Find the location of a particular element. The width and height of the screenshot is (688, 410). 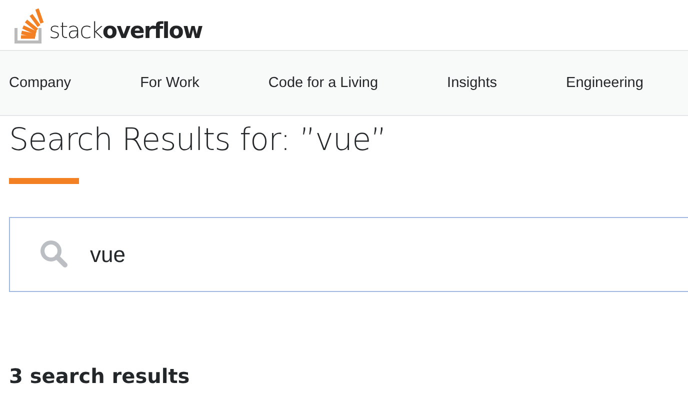

logo-icon is located at coordinates (30, 25).